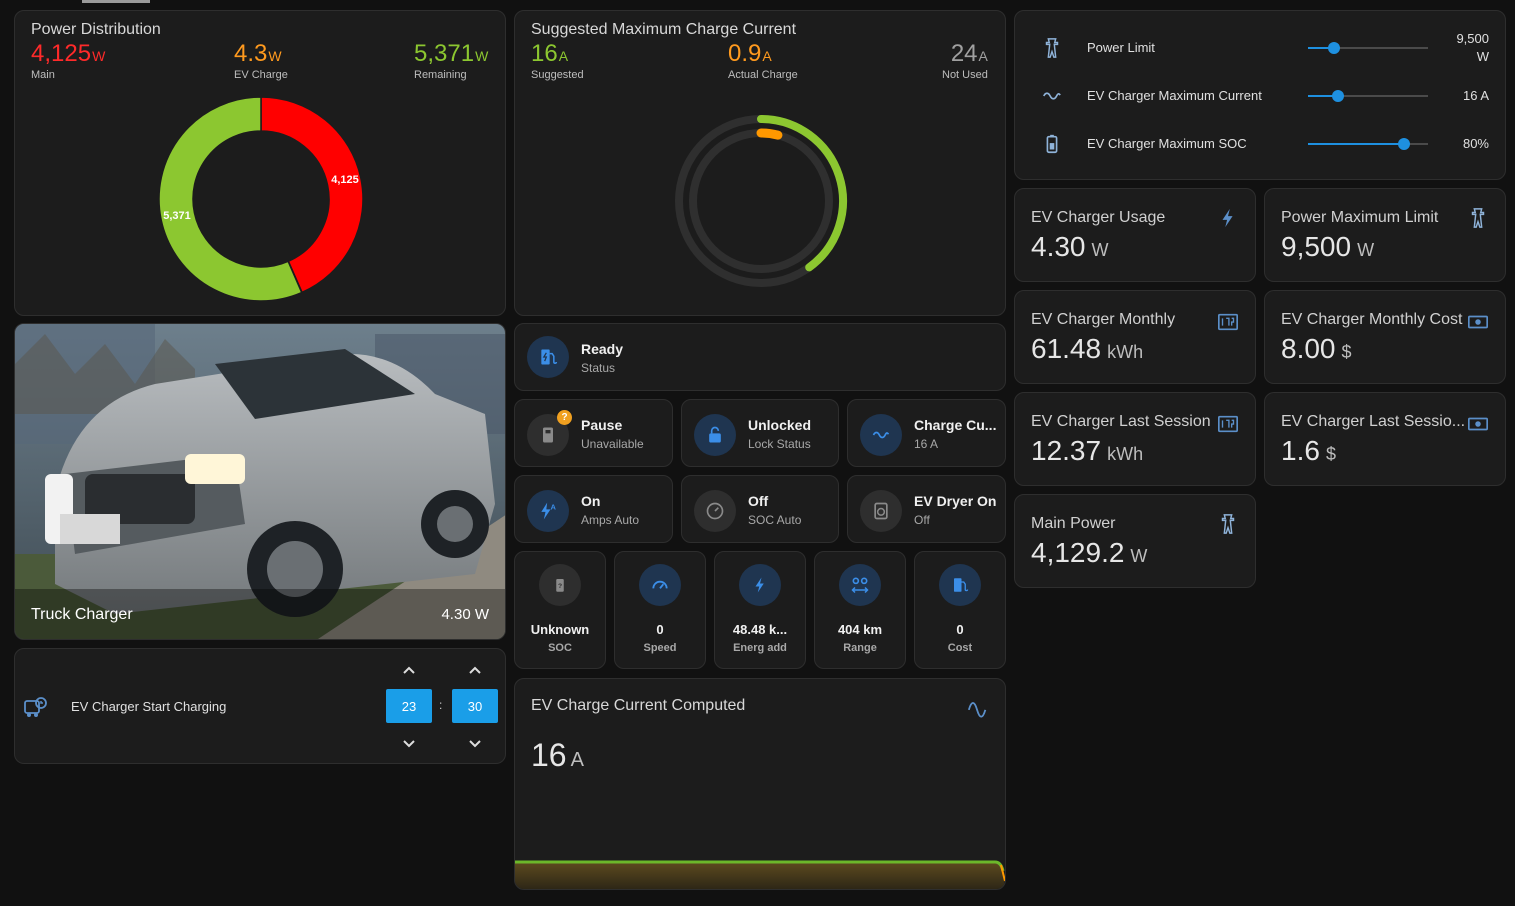 This screenshot has height=906, width=1515. I want to click on entity-title: Main Power, so click(1073, 523).